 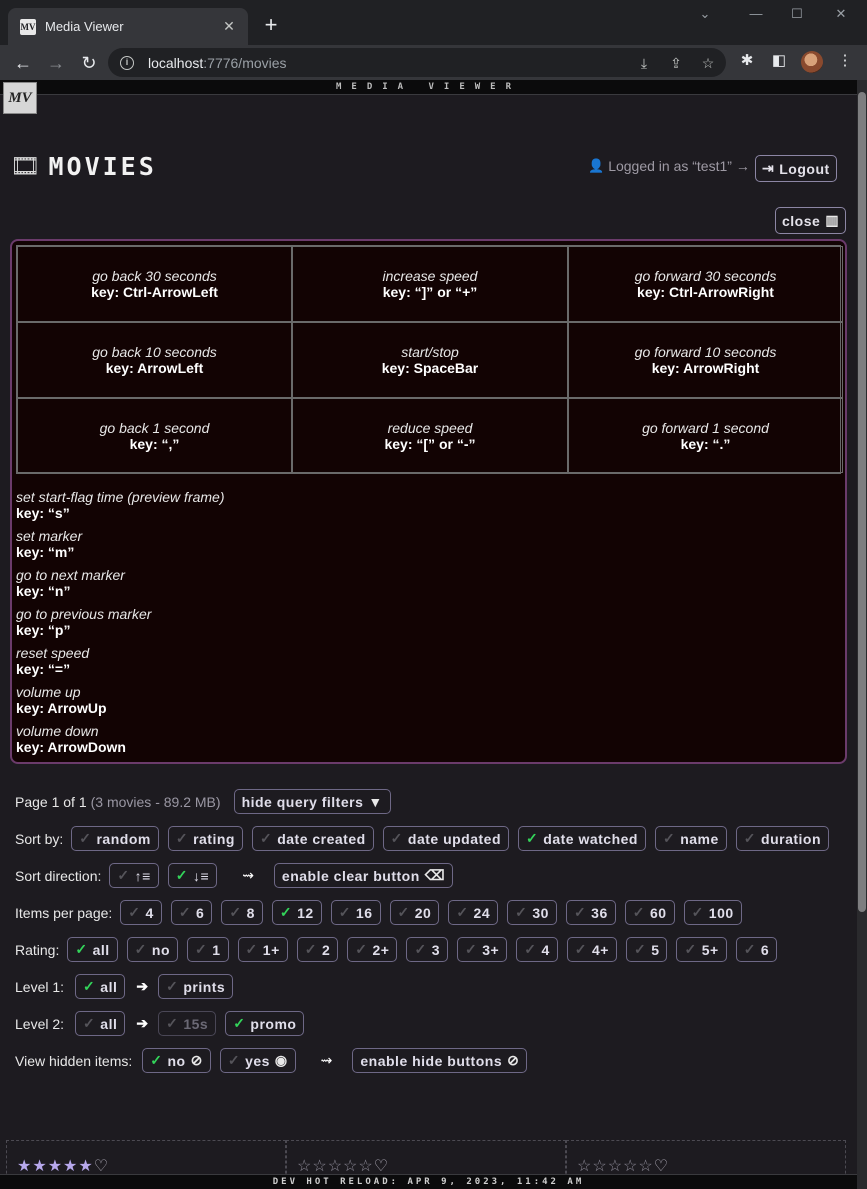 What do you see at coordinates (127, 62) in the screenshot?
I see `site-info-icon: i` at bounding box center [127, 62].